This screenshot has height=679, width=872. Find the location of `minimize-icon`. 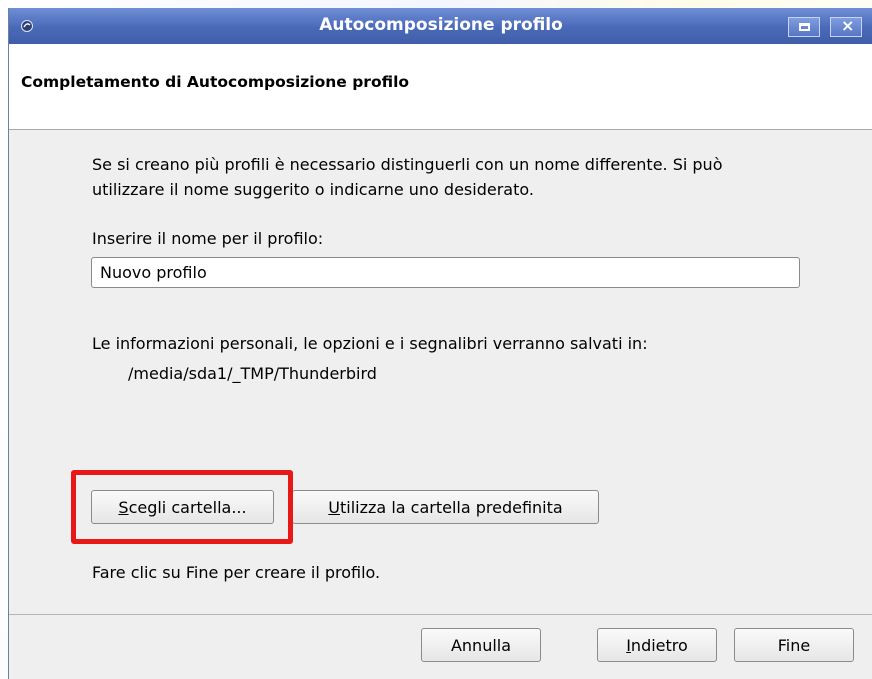

minimize-icon is located at coordinates (804, 27).